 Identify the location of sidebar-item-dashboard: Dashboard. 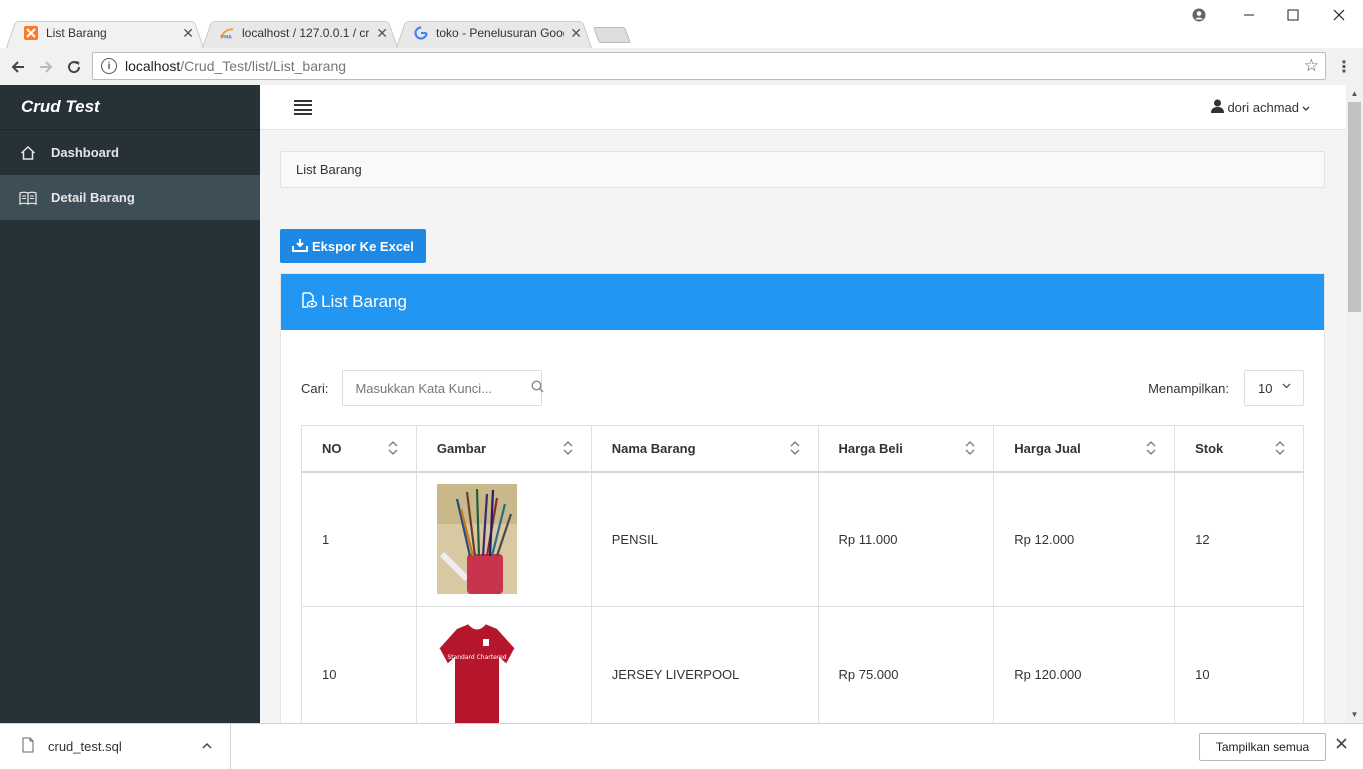
(130, 152).